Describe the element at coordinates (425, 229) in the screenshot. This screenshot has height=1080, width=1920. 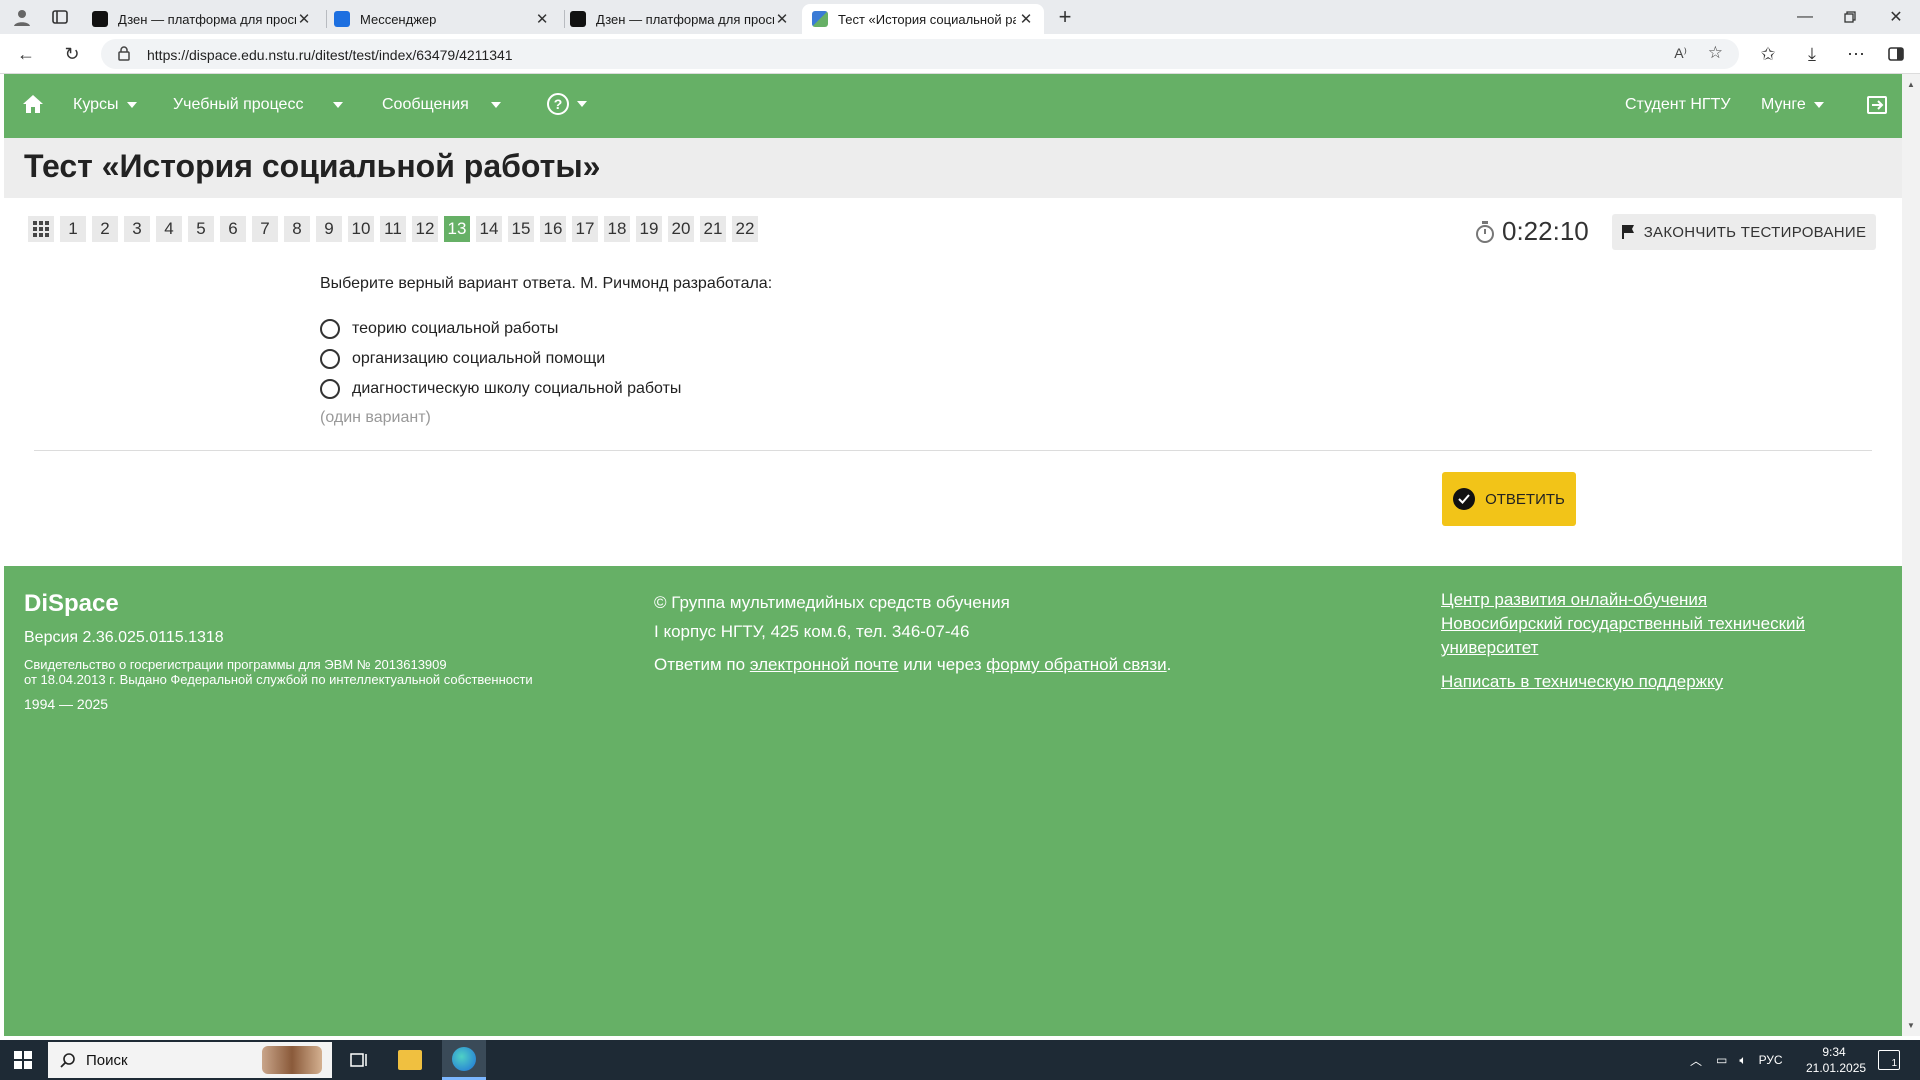
I see `question-link: 12` at that location.